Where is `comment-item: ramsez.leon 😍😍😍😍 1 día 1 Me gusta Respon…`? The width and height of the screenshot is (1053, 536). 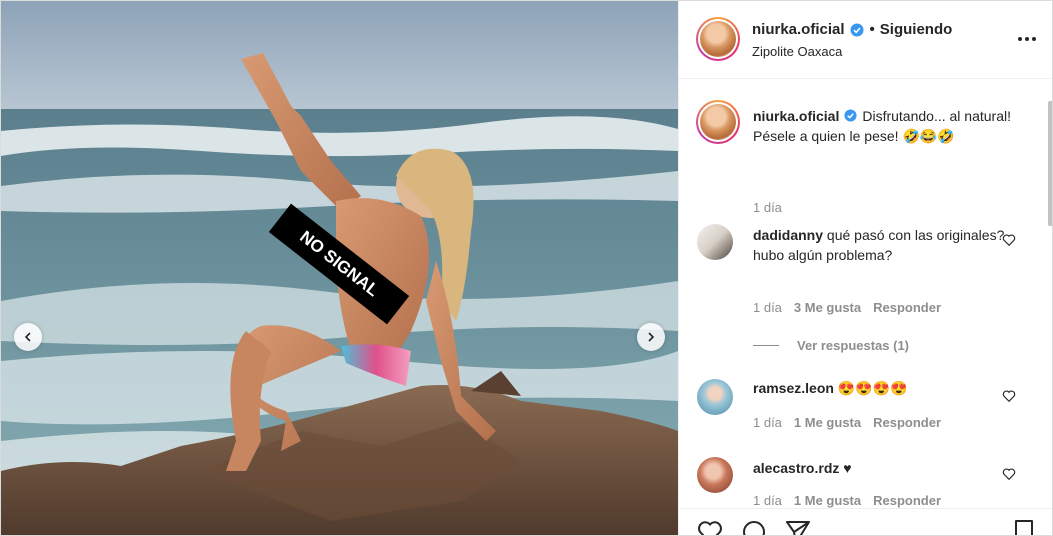
comment-item: ramsez.leon 😍😍😍😍 1 día 1 Me gusta Respon… is located at coordinates (859, 407).